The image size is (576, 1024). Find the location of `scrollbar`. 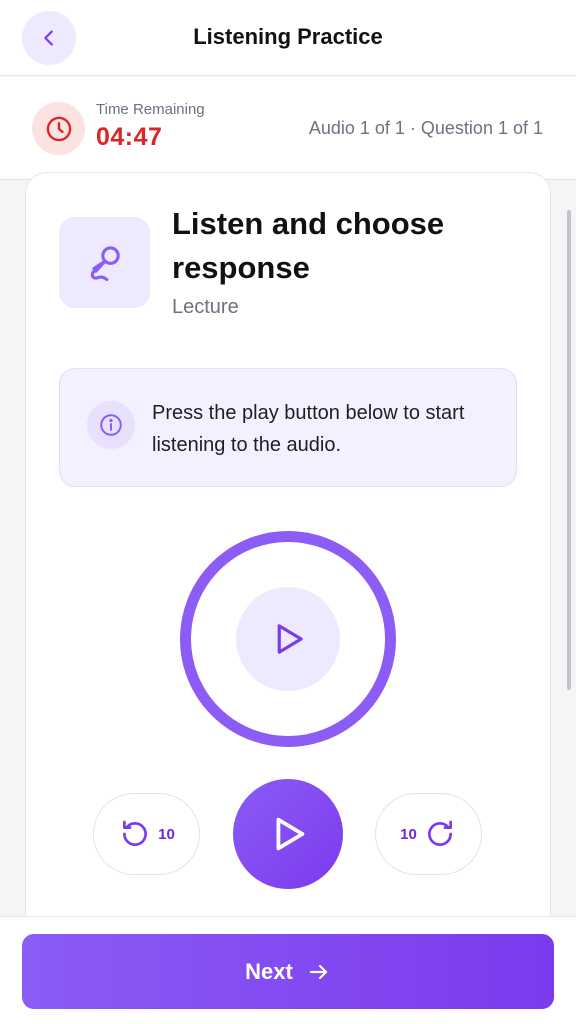

scrollbar is located at coordinates (569, 450).